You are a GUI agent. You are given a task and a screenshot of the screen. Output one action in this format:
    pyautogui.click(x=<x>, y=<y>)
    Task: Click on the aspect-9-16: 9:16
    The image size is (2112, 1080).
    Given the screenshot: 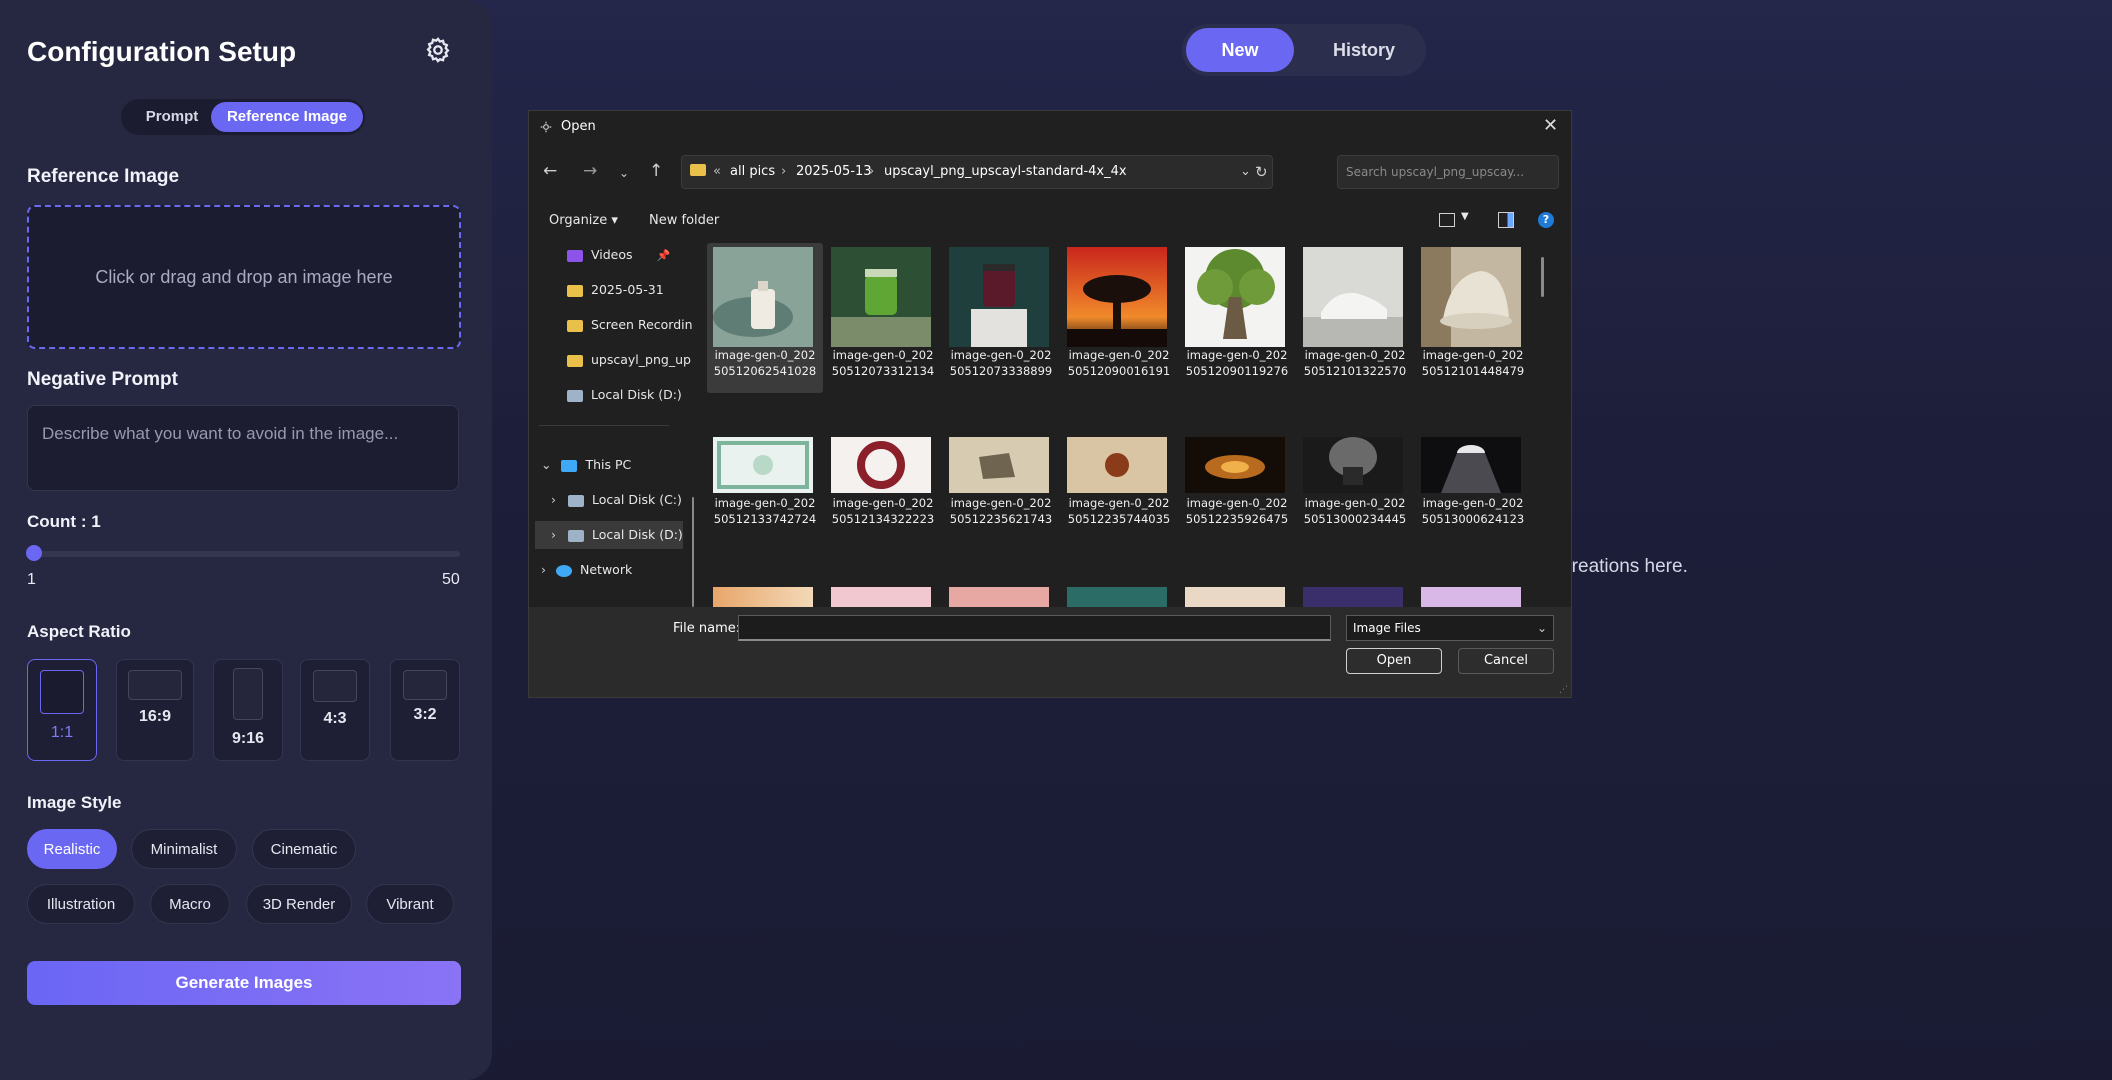 What is the action you would take?
    pyautogui.click(x=248, y=710)
    